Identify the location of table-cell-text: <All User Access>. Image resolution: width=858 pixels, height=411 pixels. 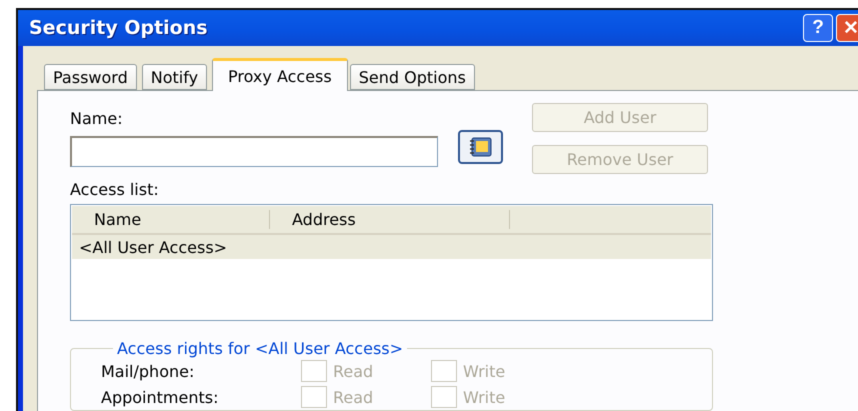
(153, 247).